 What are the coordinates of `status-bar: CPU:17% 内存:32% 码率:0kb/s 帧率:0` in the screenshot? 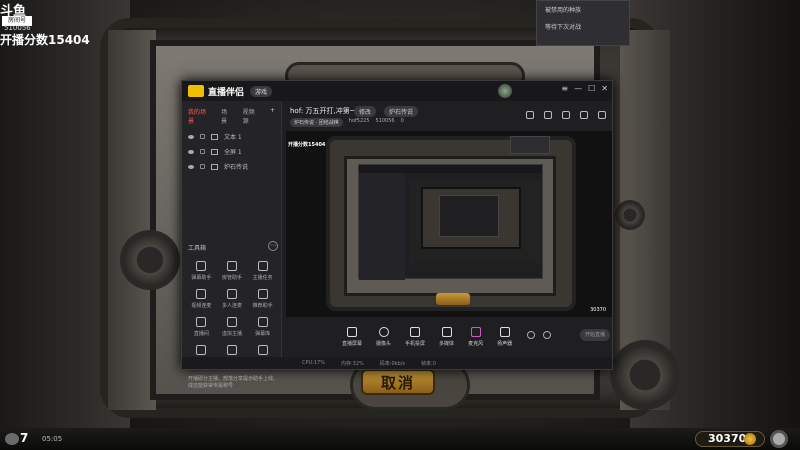 It's located at (397, 363).